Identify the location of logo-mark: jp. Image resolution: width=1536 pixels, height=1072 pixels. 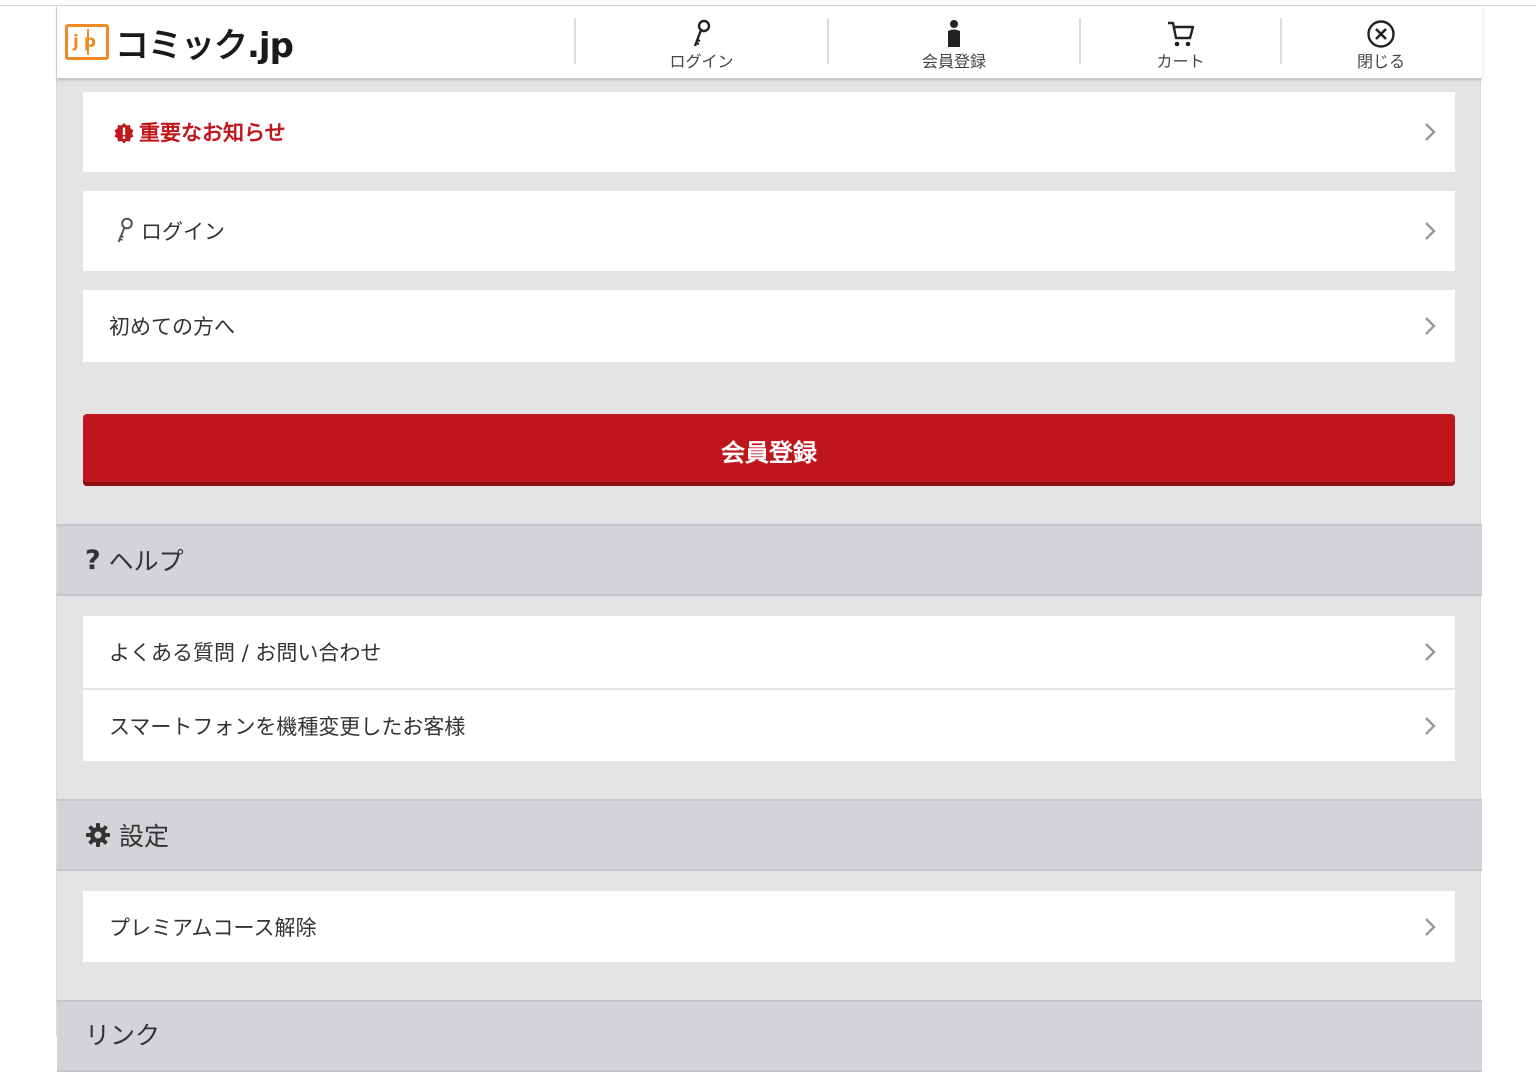
(87, 42).